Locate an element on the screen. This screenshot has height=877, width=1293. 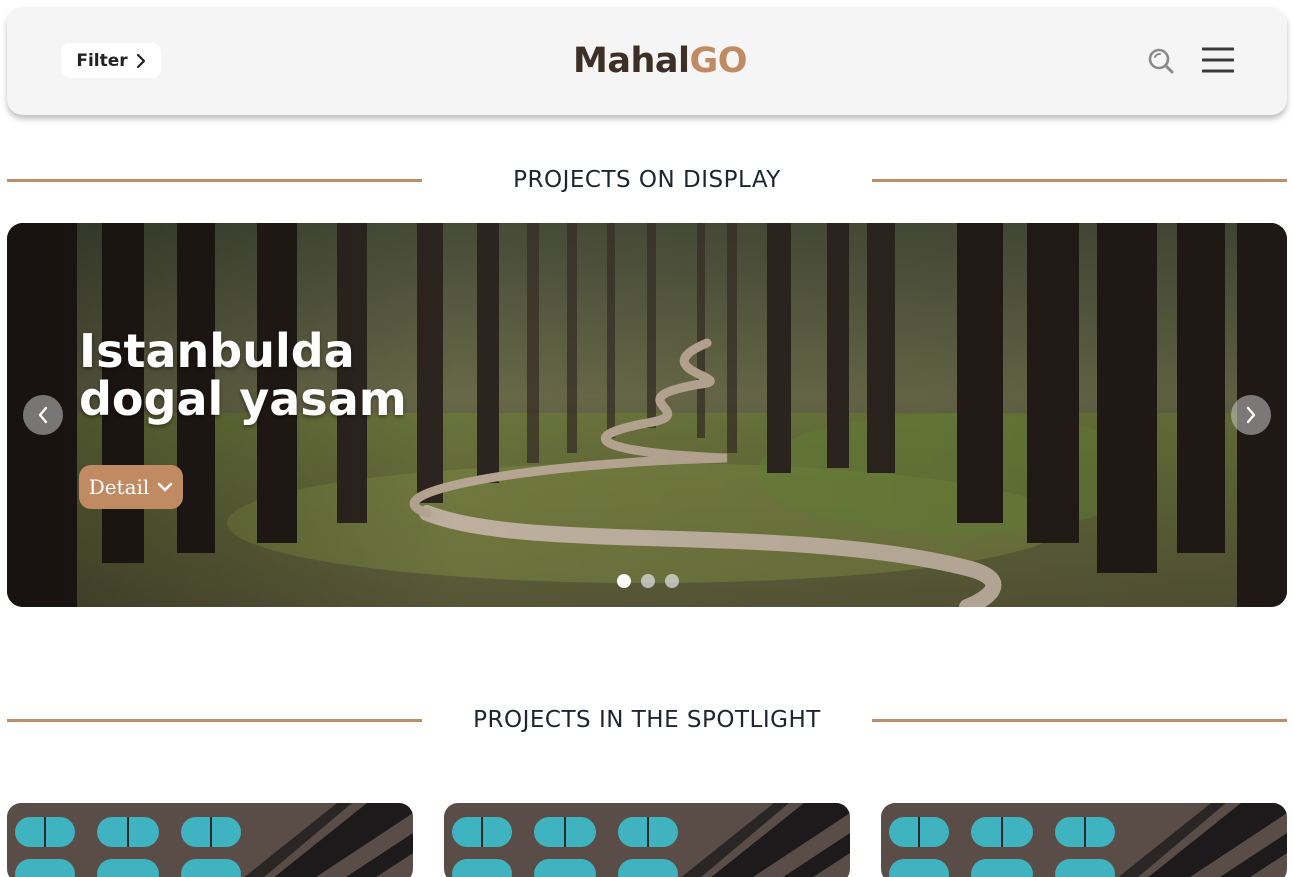
search-icon is located at coordinates (1161, 61).